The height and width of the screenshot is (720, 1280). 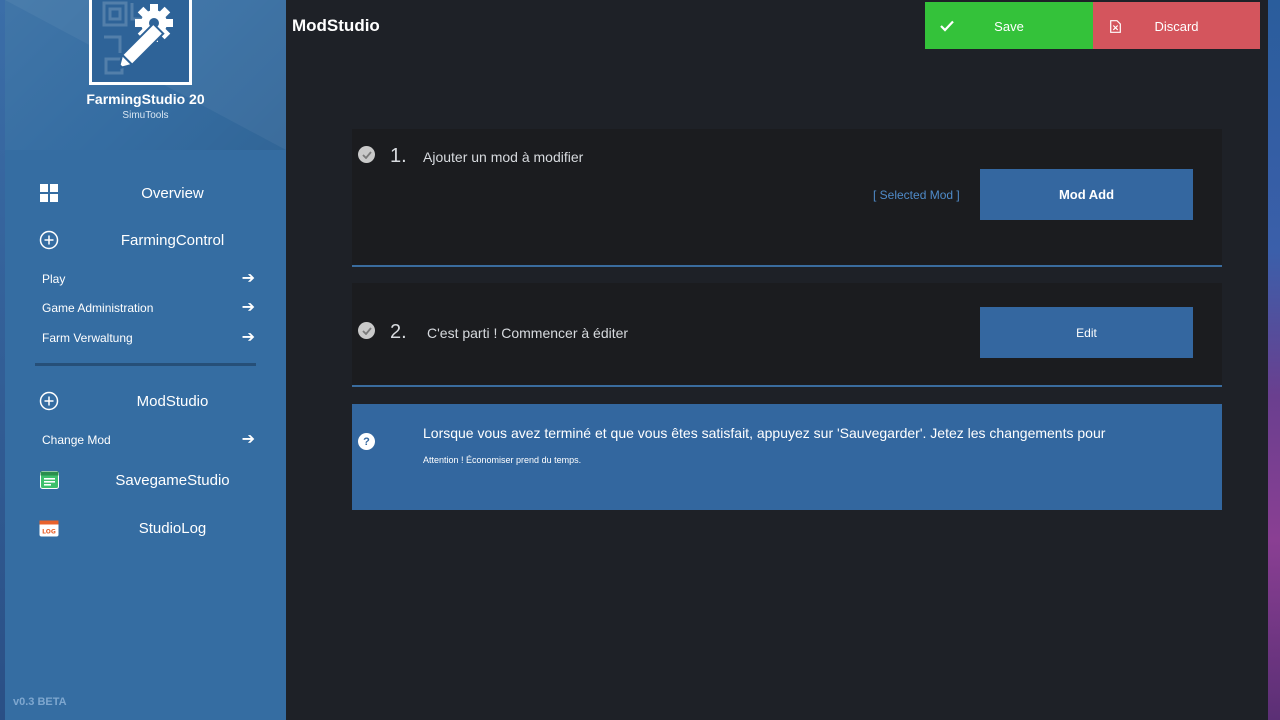 I want to click on sidebar-item-label: StudioLog, so click(x=172, y=528).